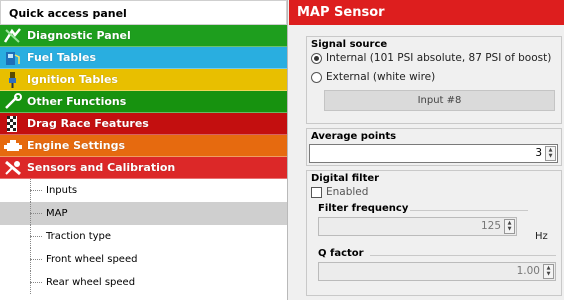 This screenshot has height=300, width=564. I want to click on filter-frequency-text: Filter frequency, so click(363, 208).